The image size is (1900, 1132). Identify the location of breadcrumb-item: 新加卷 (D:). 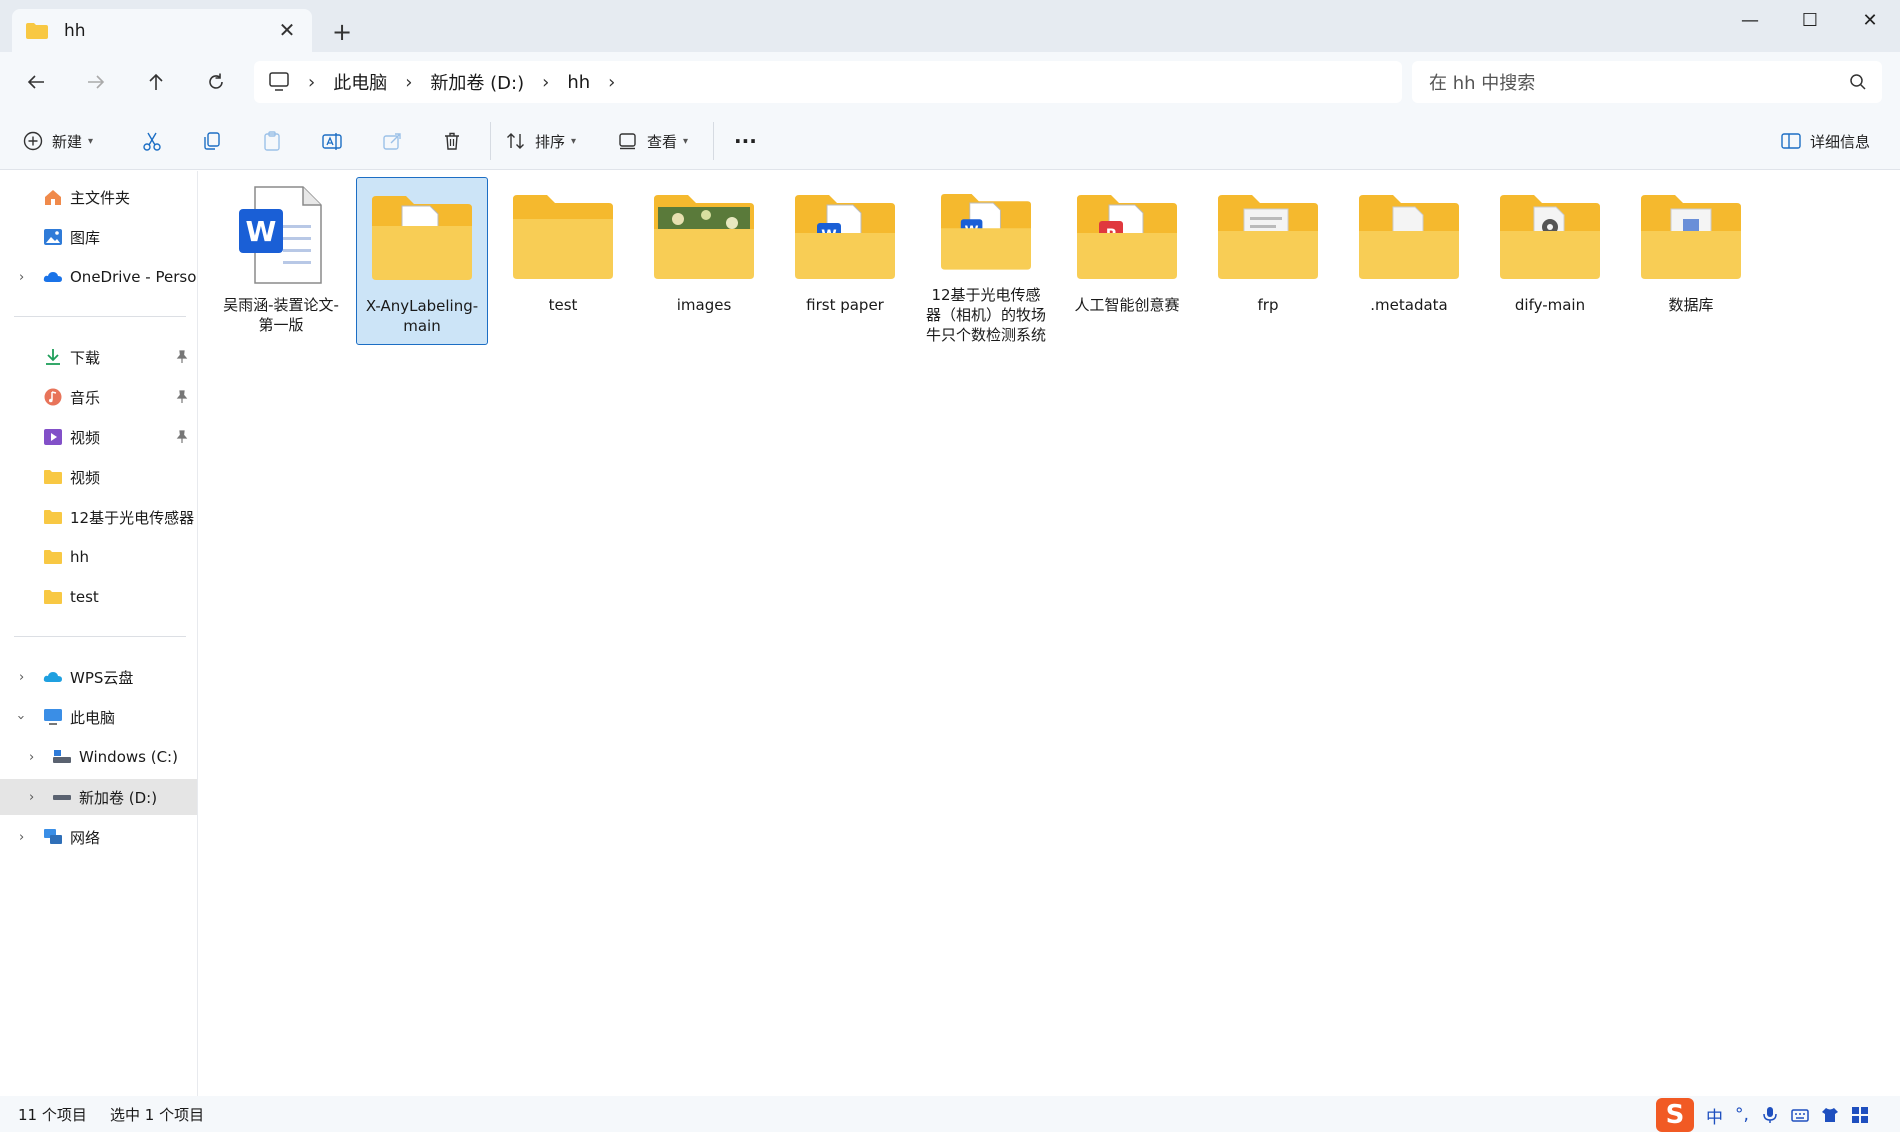
(477, 82).